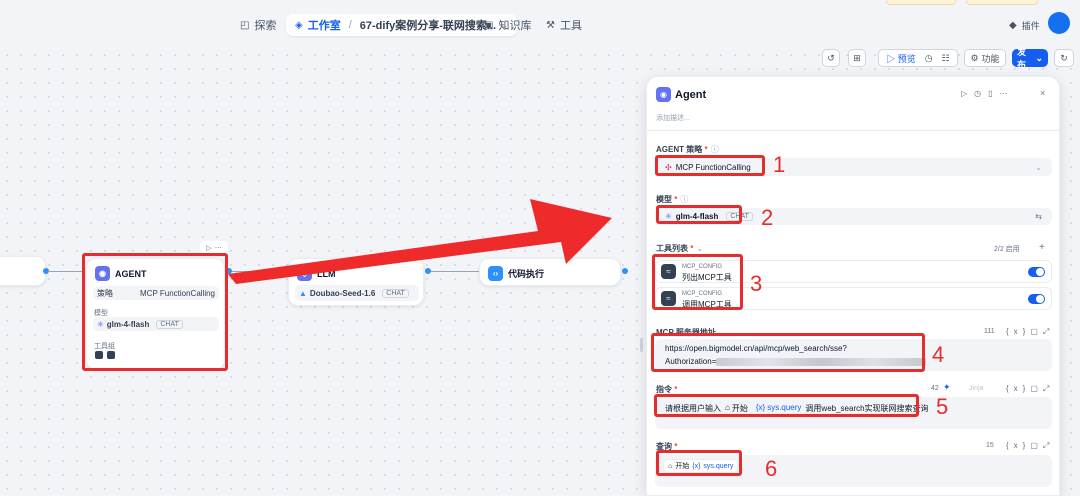 The width and height of the screenshot is (1080, 496). What do you see at coordinates (756, 283) in the screenshot?
I see `annotation-number: 3` at bounding box center [756, 283].